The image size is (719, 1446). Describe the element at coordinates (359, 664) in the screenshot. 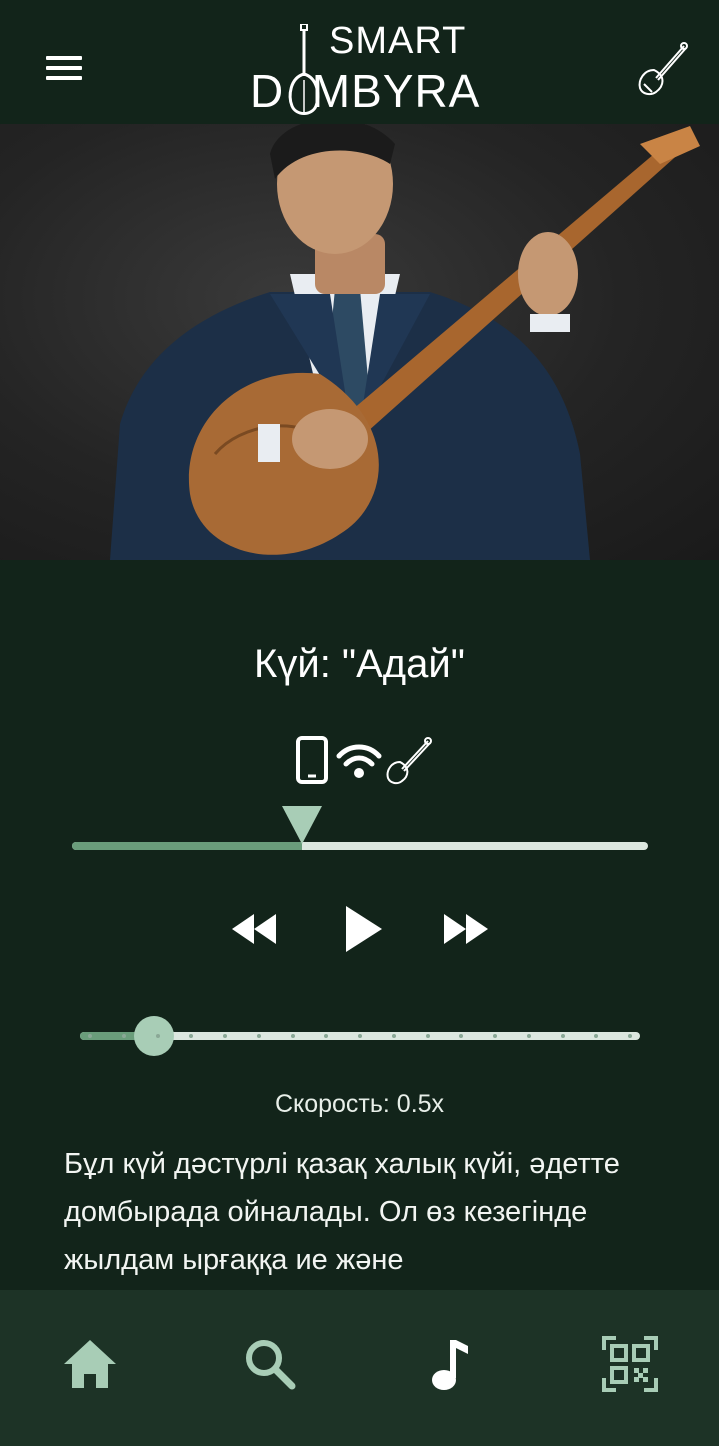

I see `track-title: Күй: "Адай"` at that location.